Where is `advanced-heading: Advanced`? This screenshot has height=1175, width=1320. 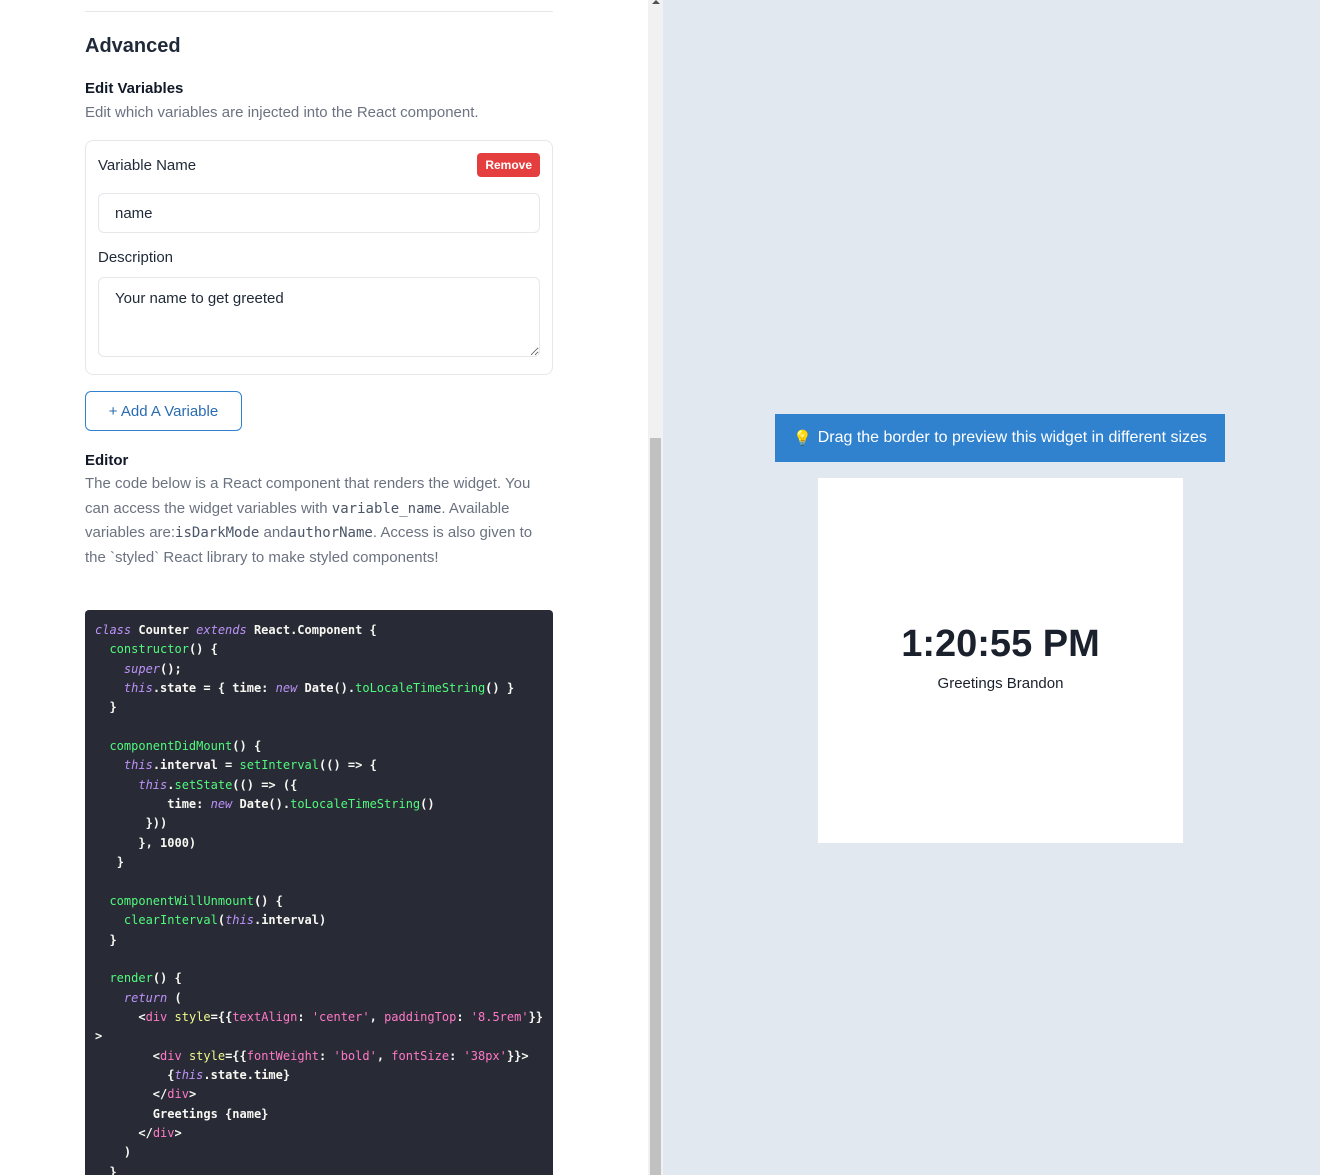 advanced-heading: Advanced is located at coordinates (133, 46).